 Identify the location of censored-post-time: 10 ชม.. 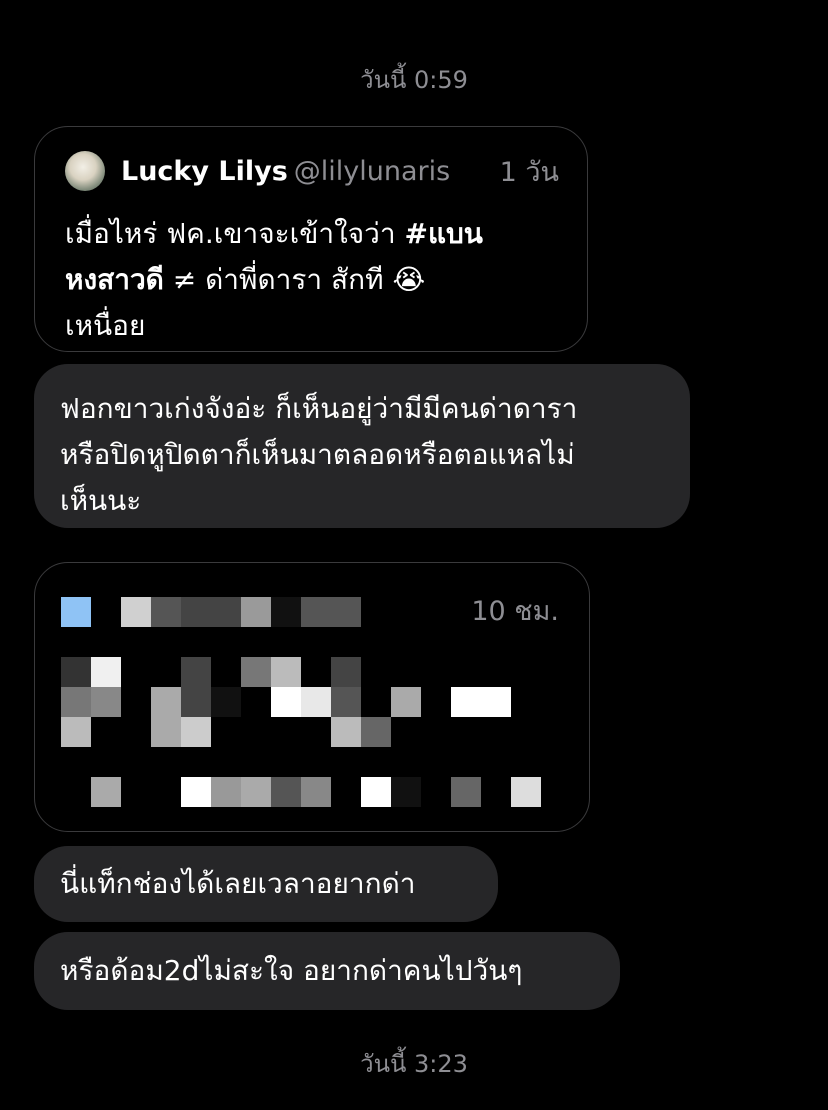
(515, 611).